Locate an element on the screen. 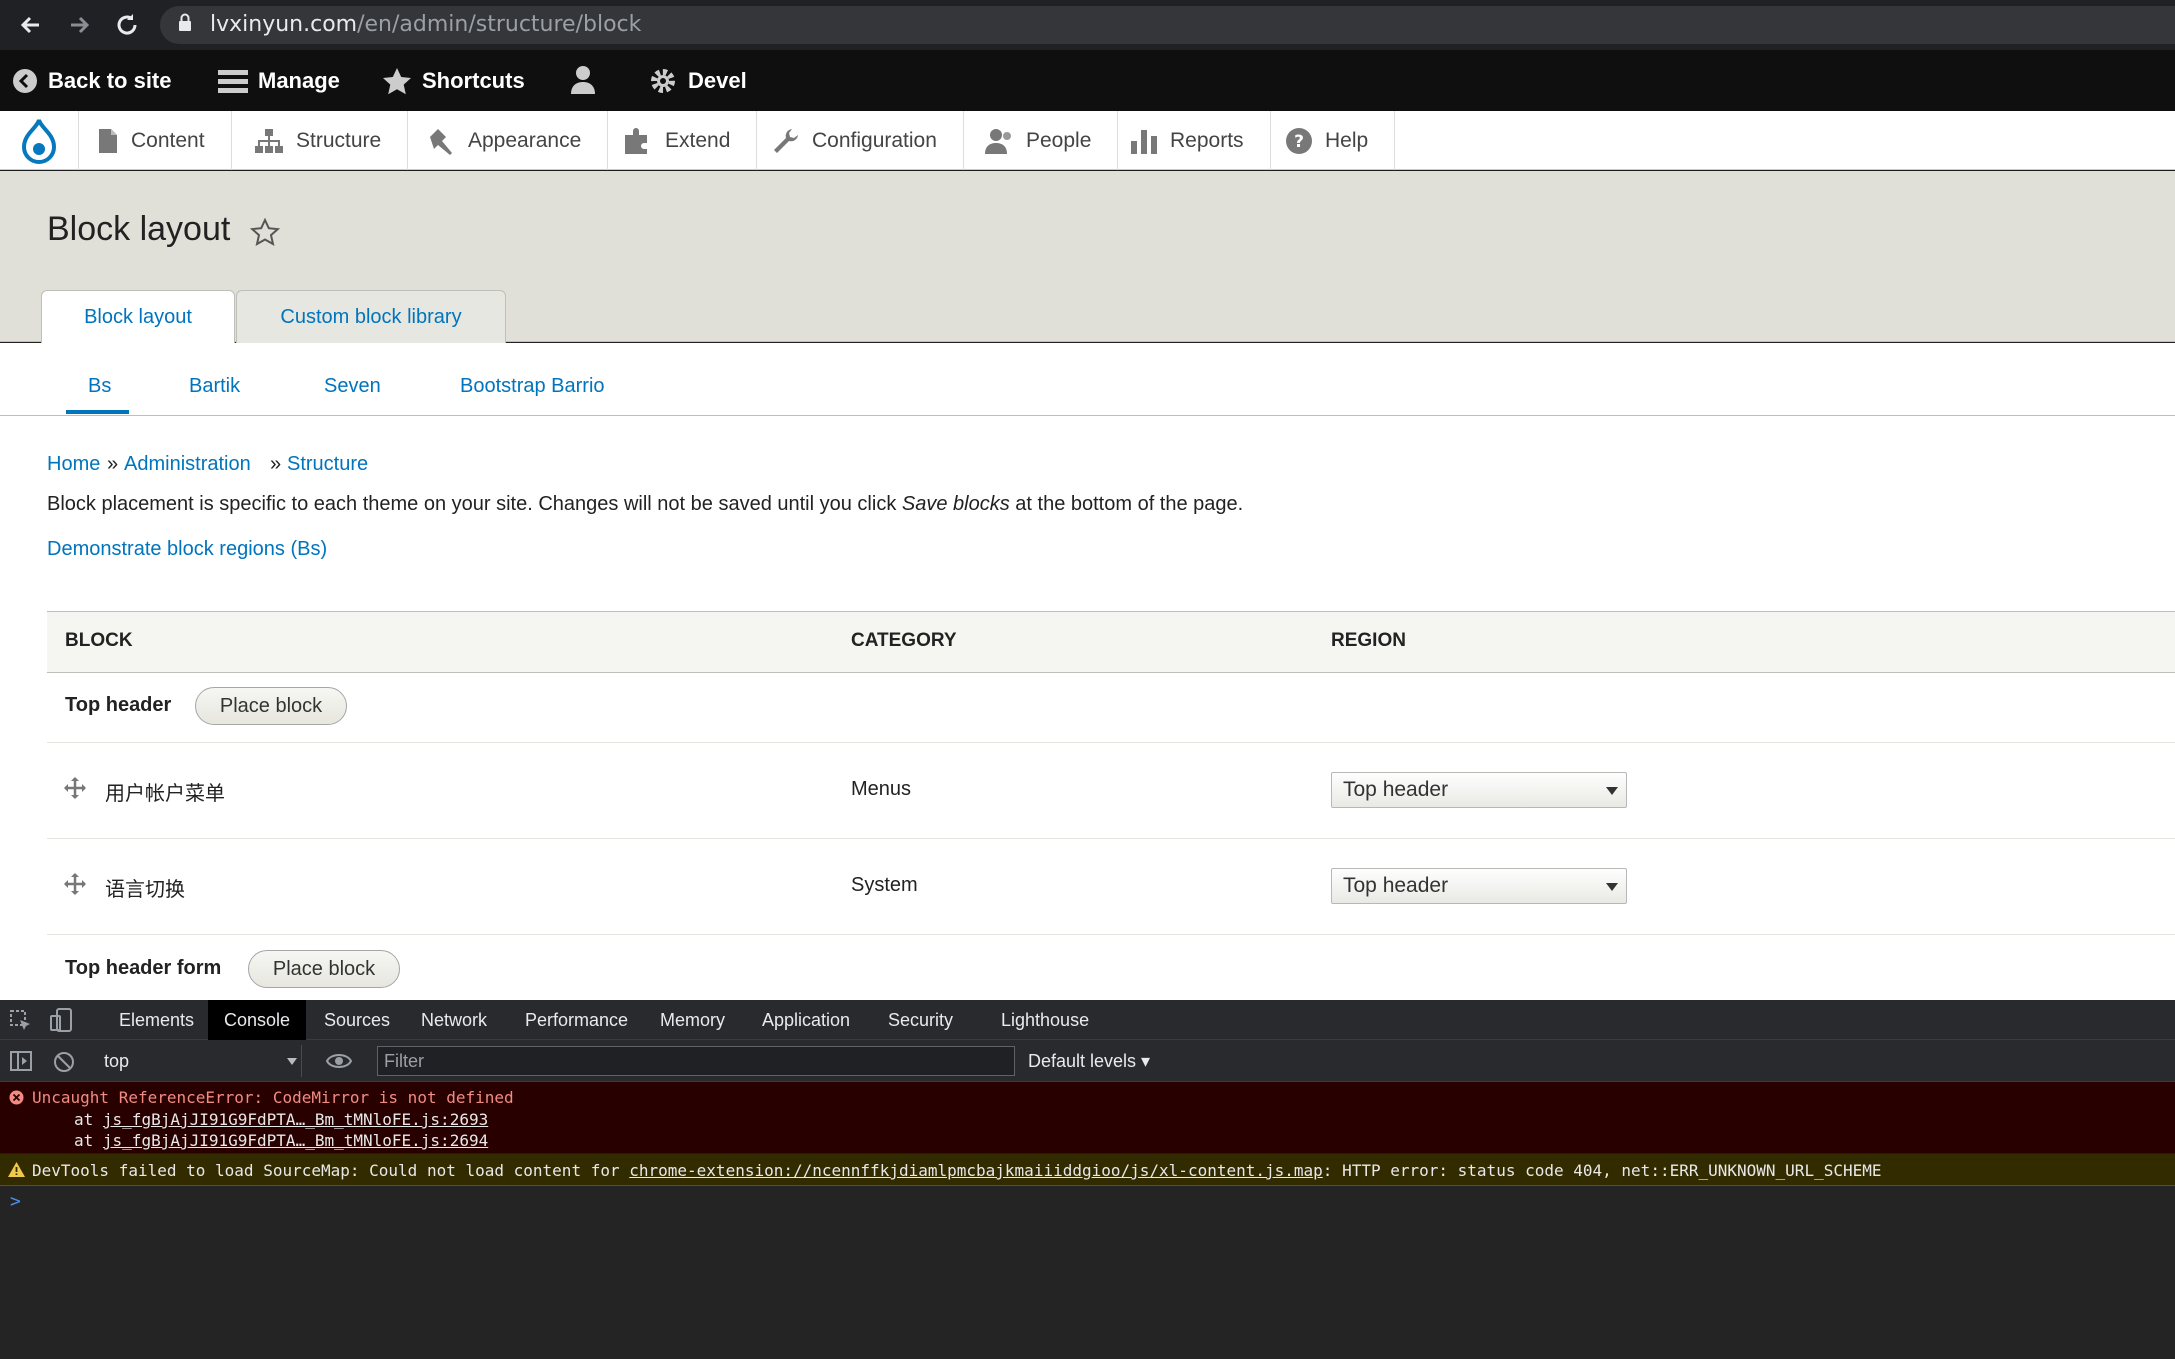 This screenshot has width=2175, height=1359. user-tab is located at coordinates (588, 80).